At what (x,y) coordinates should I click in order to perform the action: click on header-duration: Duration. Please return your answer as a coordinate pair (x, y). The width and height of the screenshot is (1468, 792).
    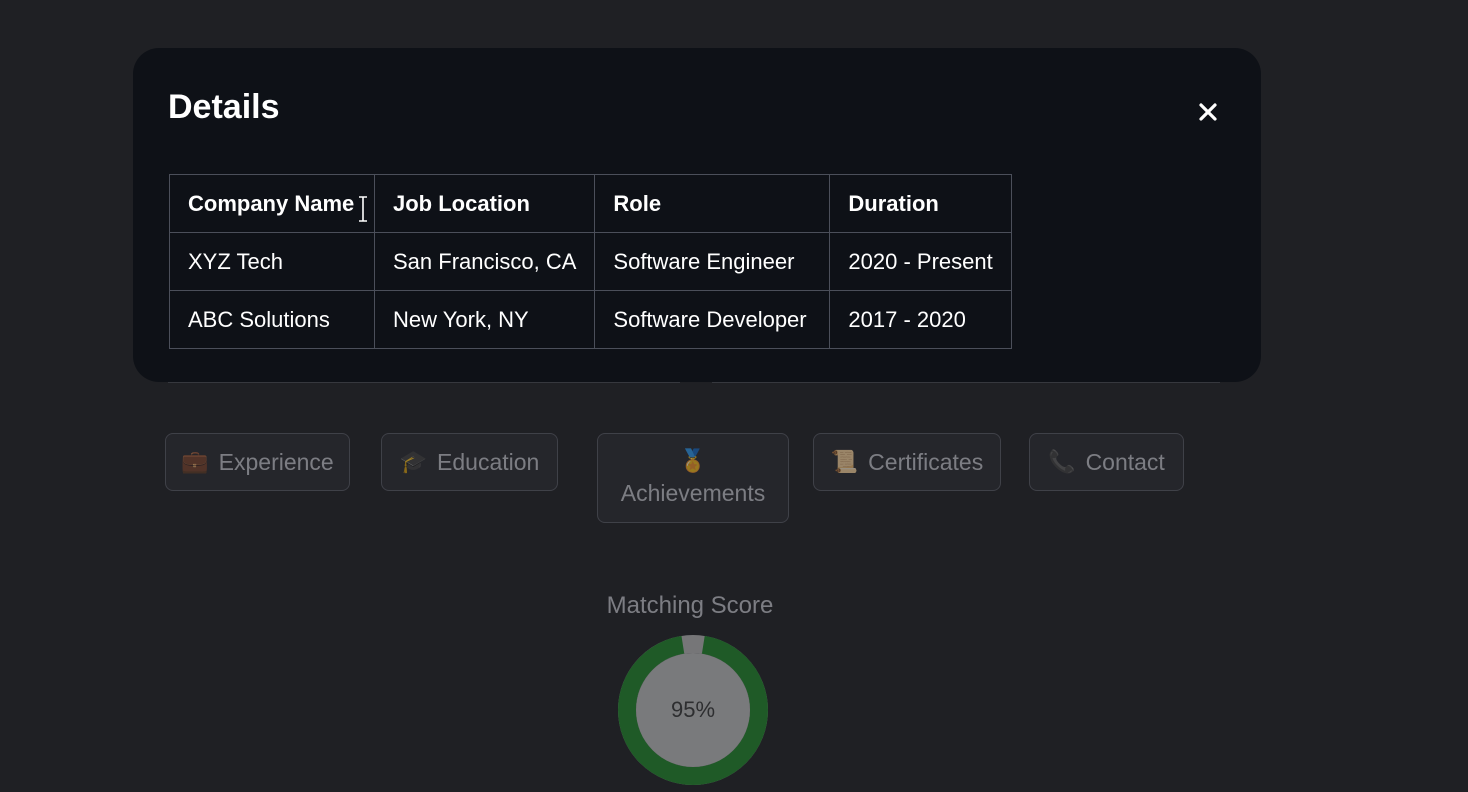
    Looking at the image, I should click on (920, 203).